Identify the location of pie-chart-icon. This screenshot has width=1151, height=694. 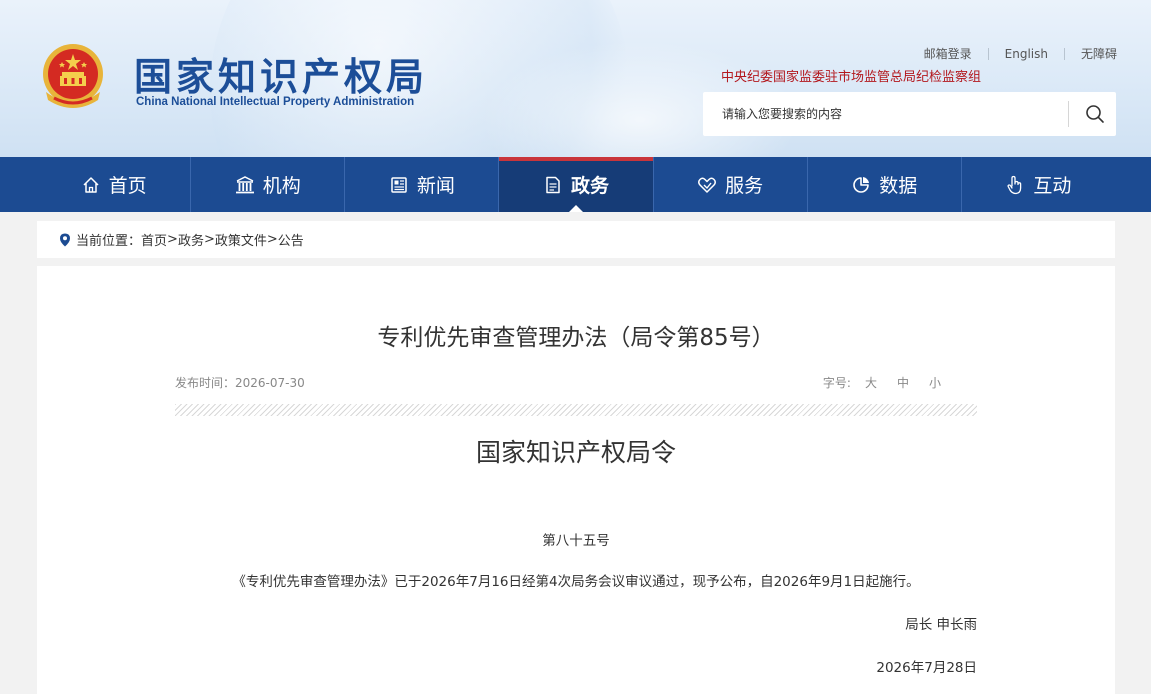
(861, 185).